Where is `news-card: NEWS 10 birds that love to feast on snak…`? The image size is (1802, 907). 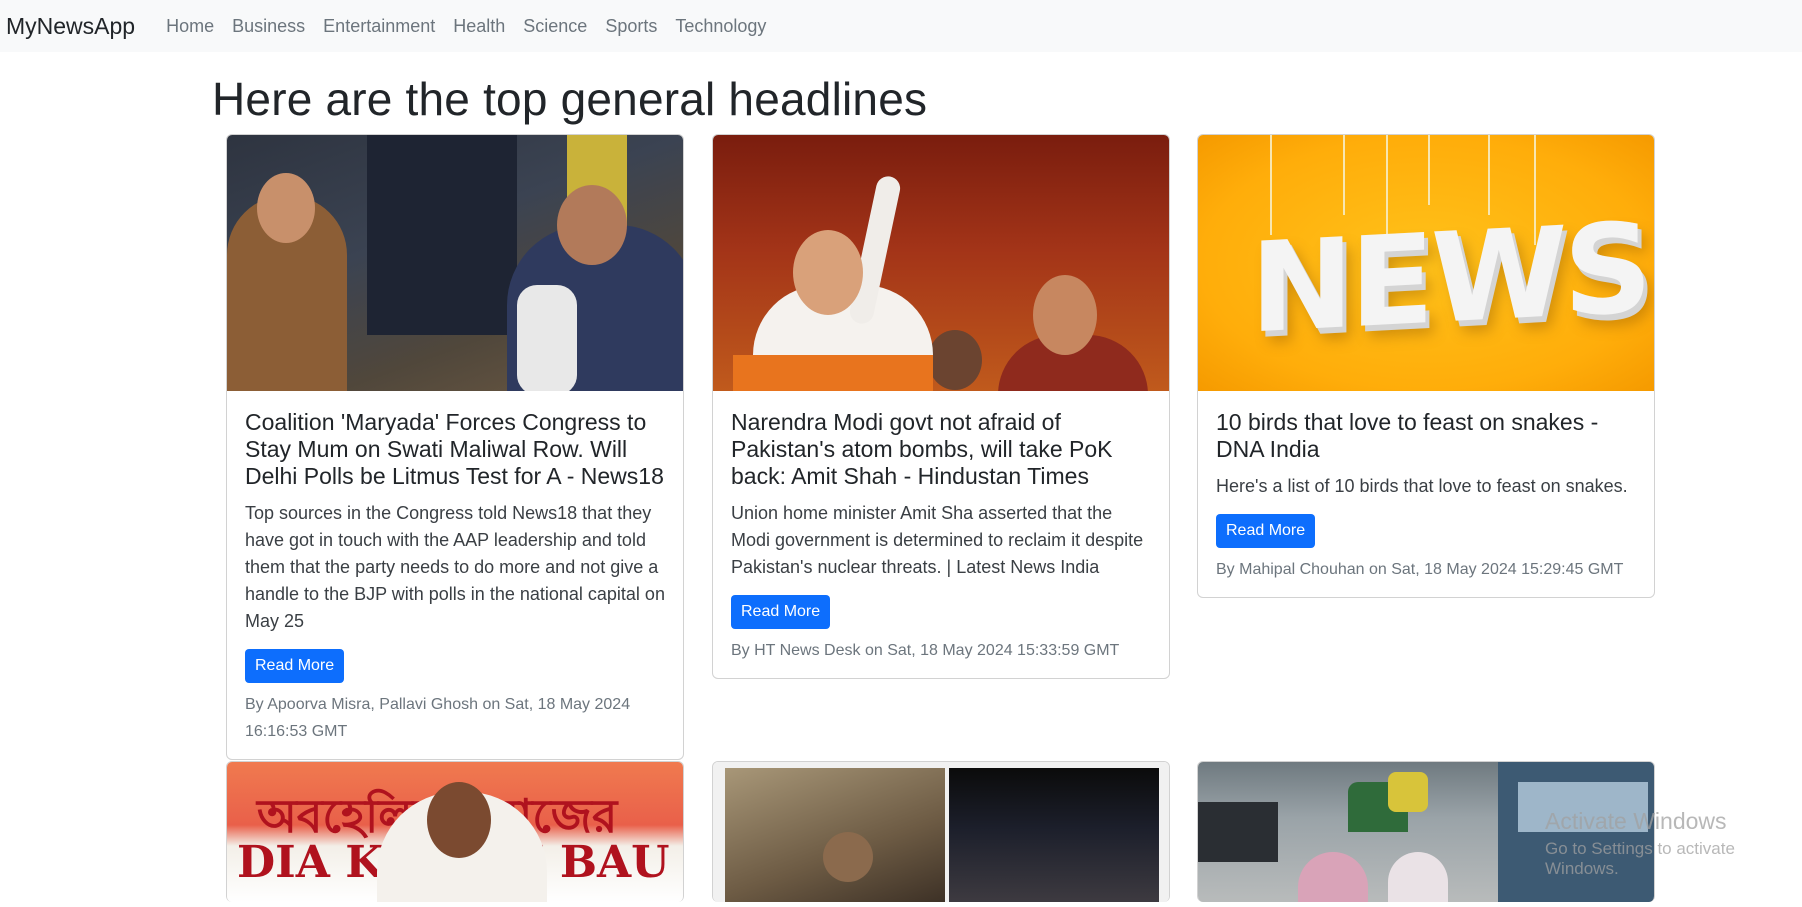
news-card: NEWS 10 birds that love to feast on snak… is located at coordinates (1426, 366).